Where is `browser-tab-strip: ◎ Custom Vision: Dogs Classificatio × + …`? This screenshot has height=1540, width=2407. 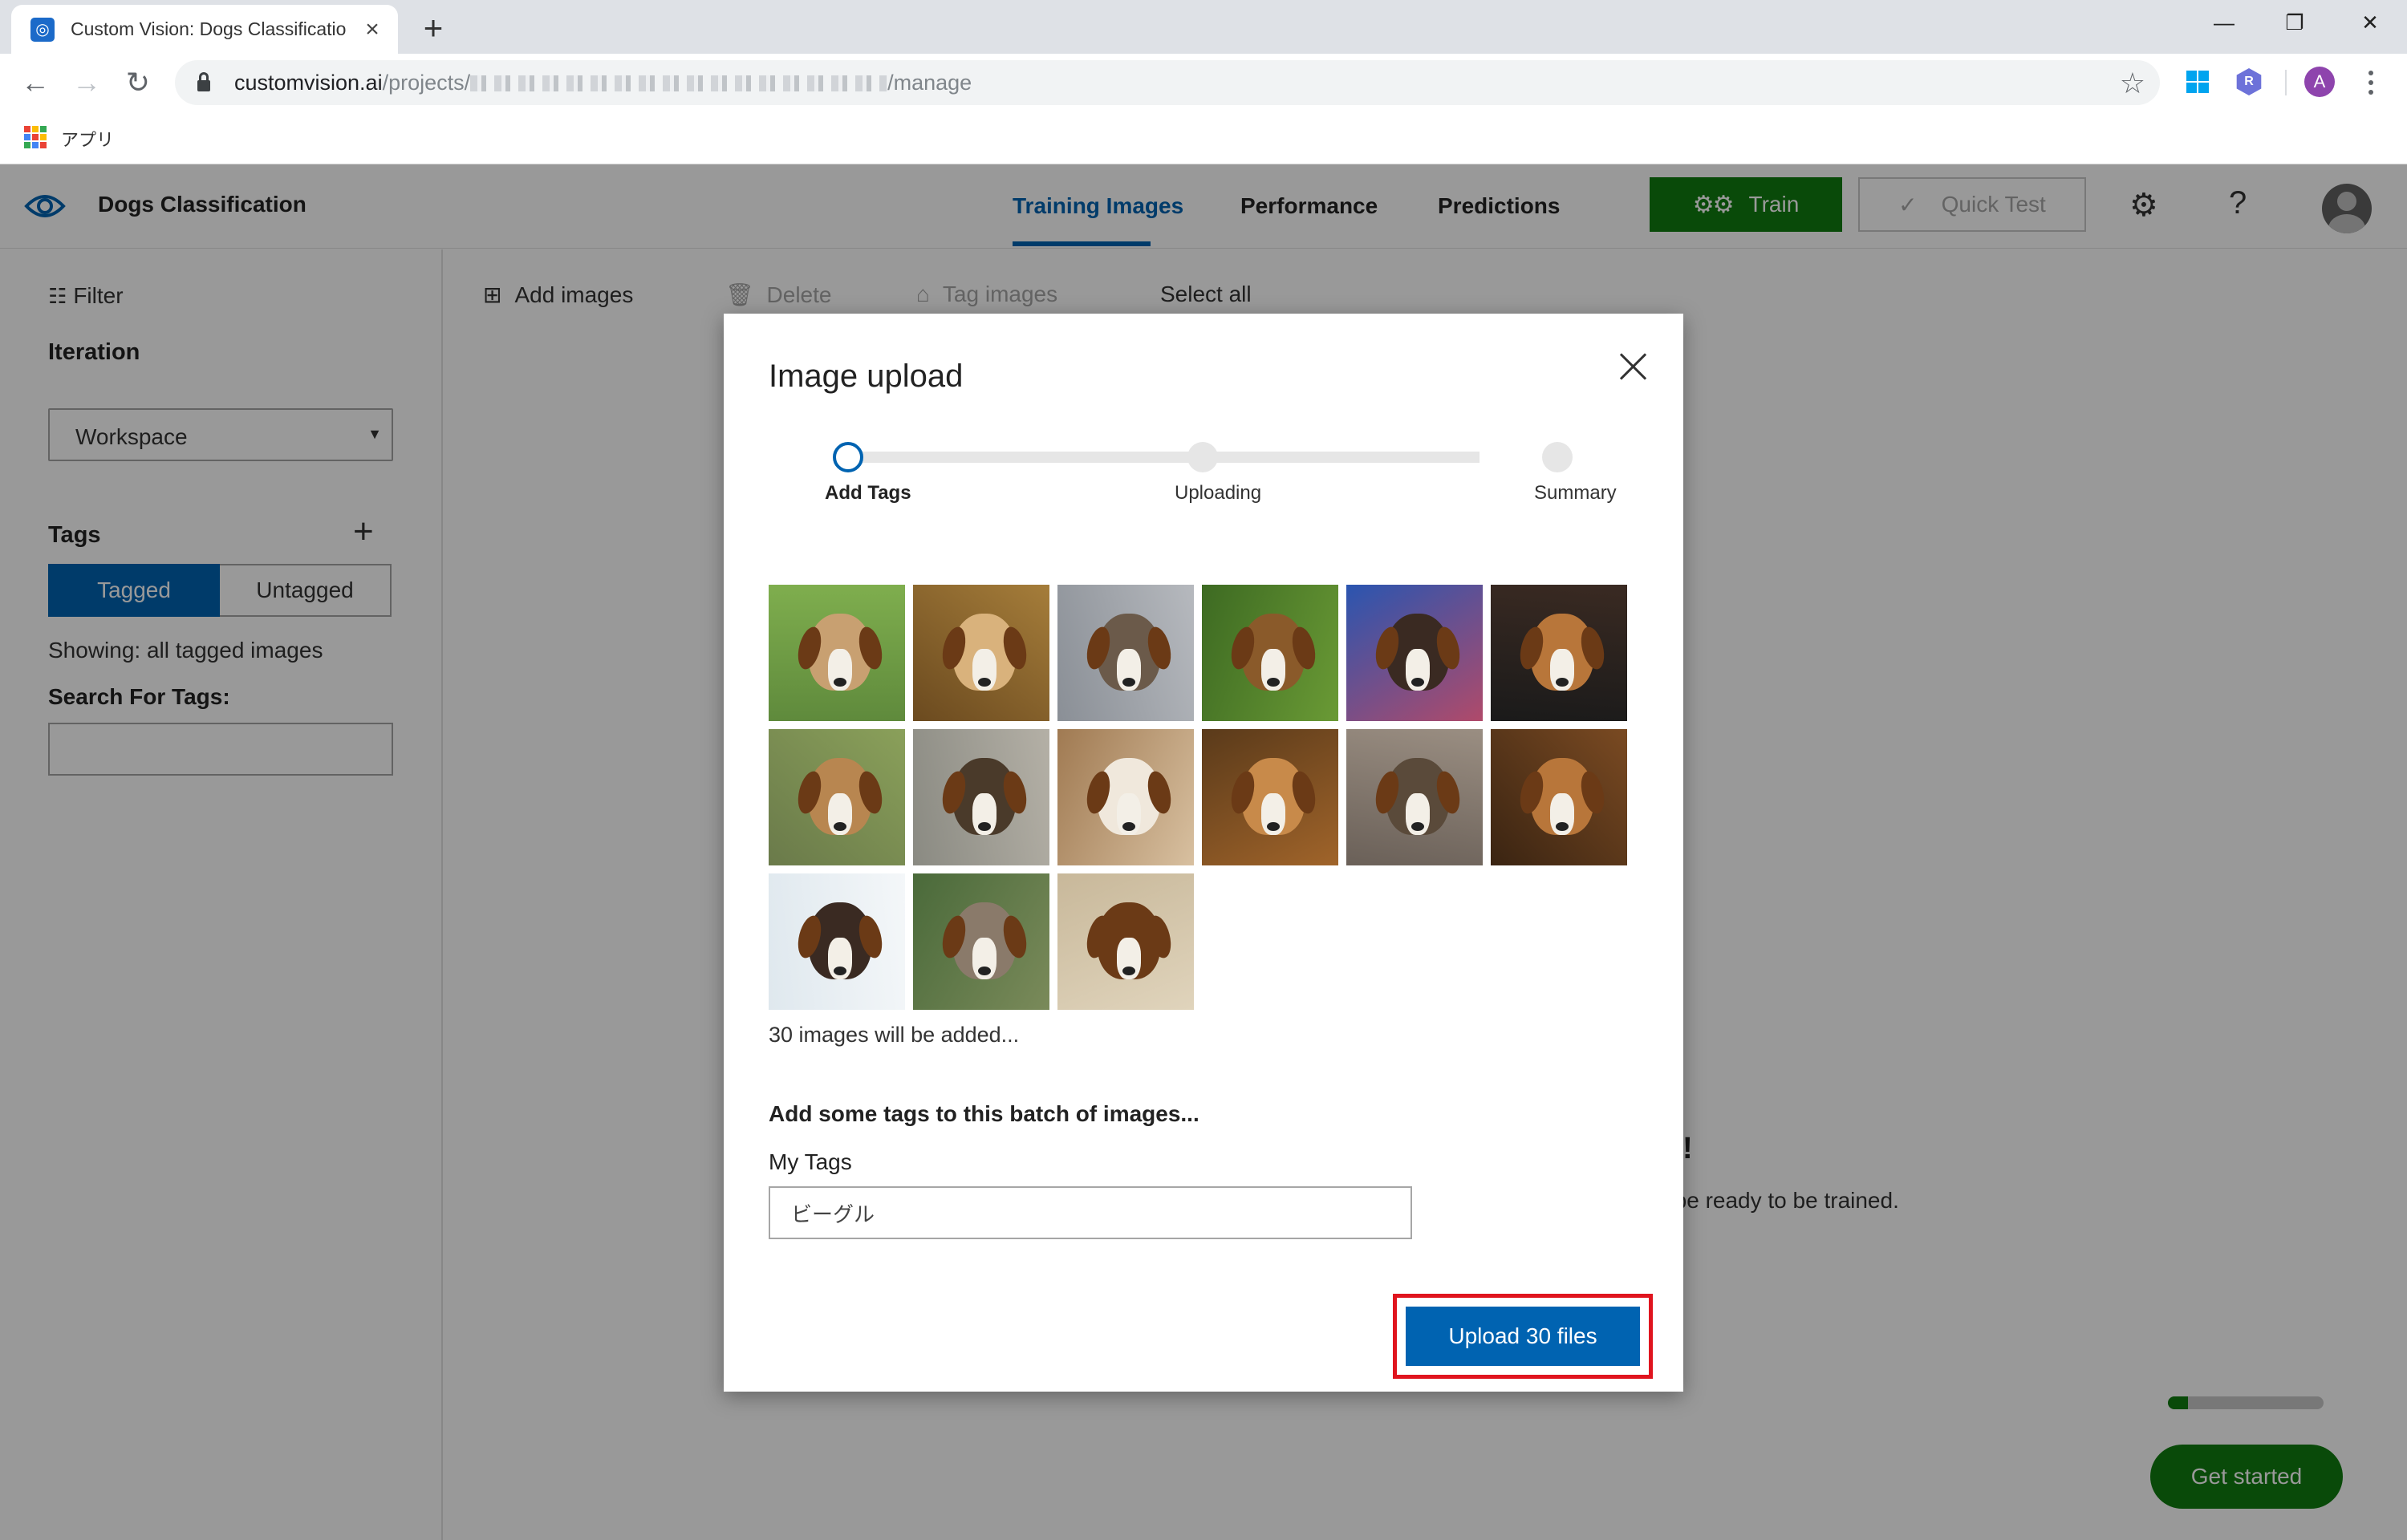
browser-tab-strip: ◎ Custom Vision: Dogs Classificatio × + … is located at coordinates (1203, 27).